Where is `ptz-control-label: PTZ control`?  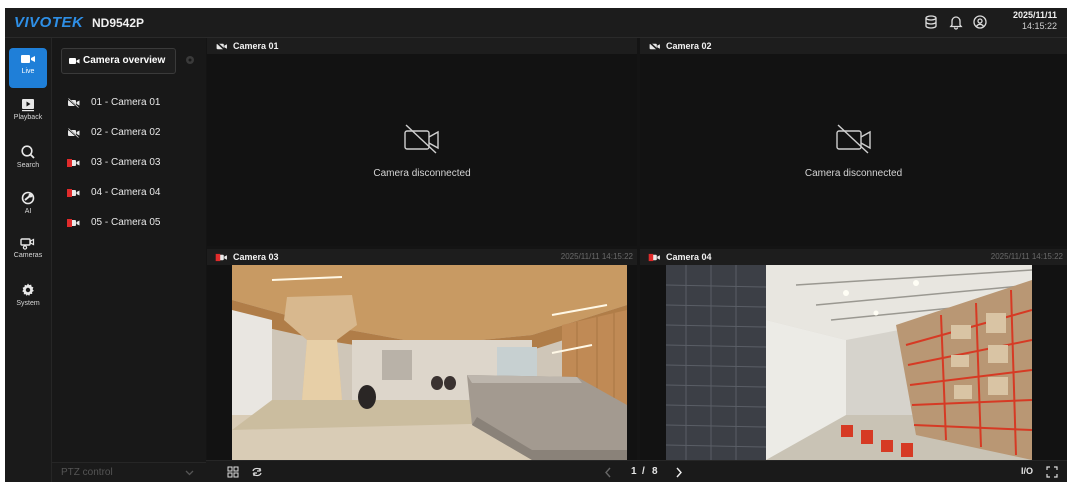 ptz-control-label: PTZ control is located at coordinates (87, 472).